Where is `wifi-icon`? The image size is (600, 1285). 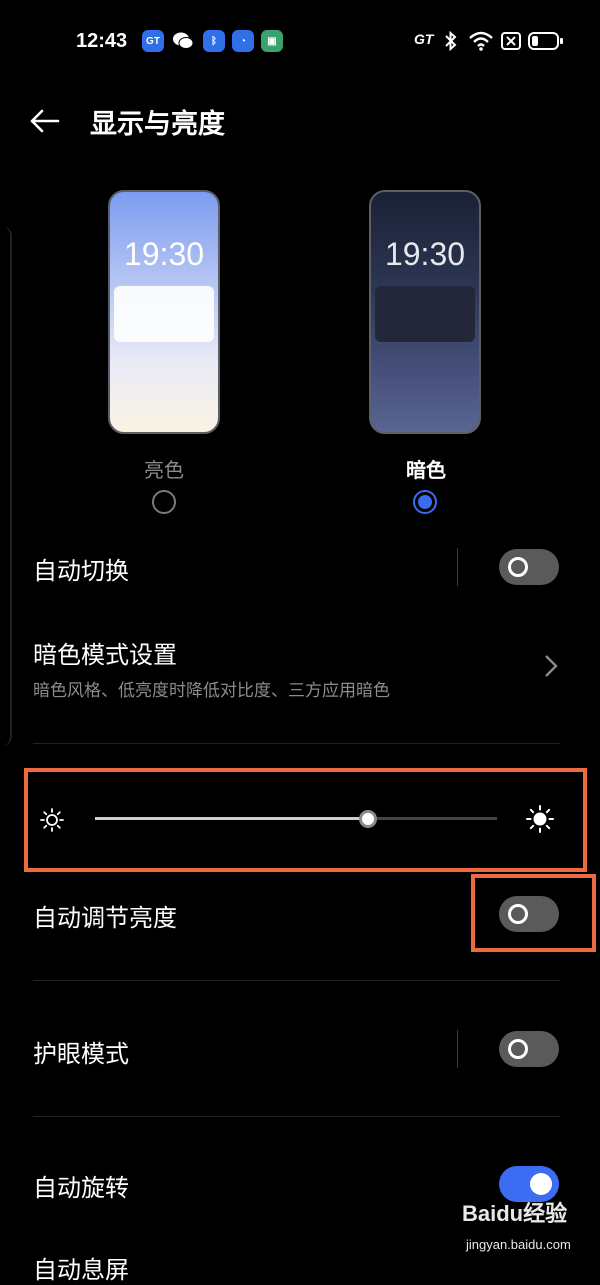 wifi-icon is located at coordinates (481, 41).